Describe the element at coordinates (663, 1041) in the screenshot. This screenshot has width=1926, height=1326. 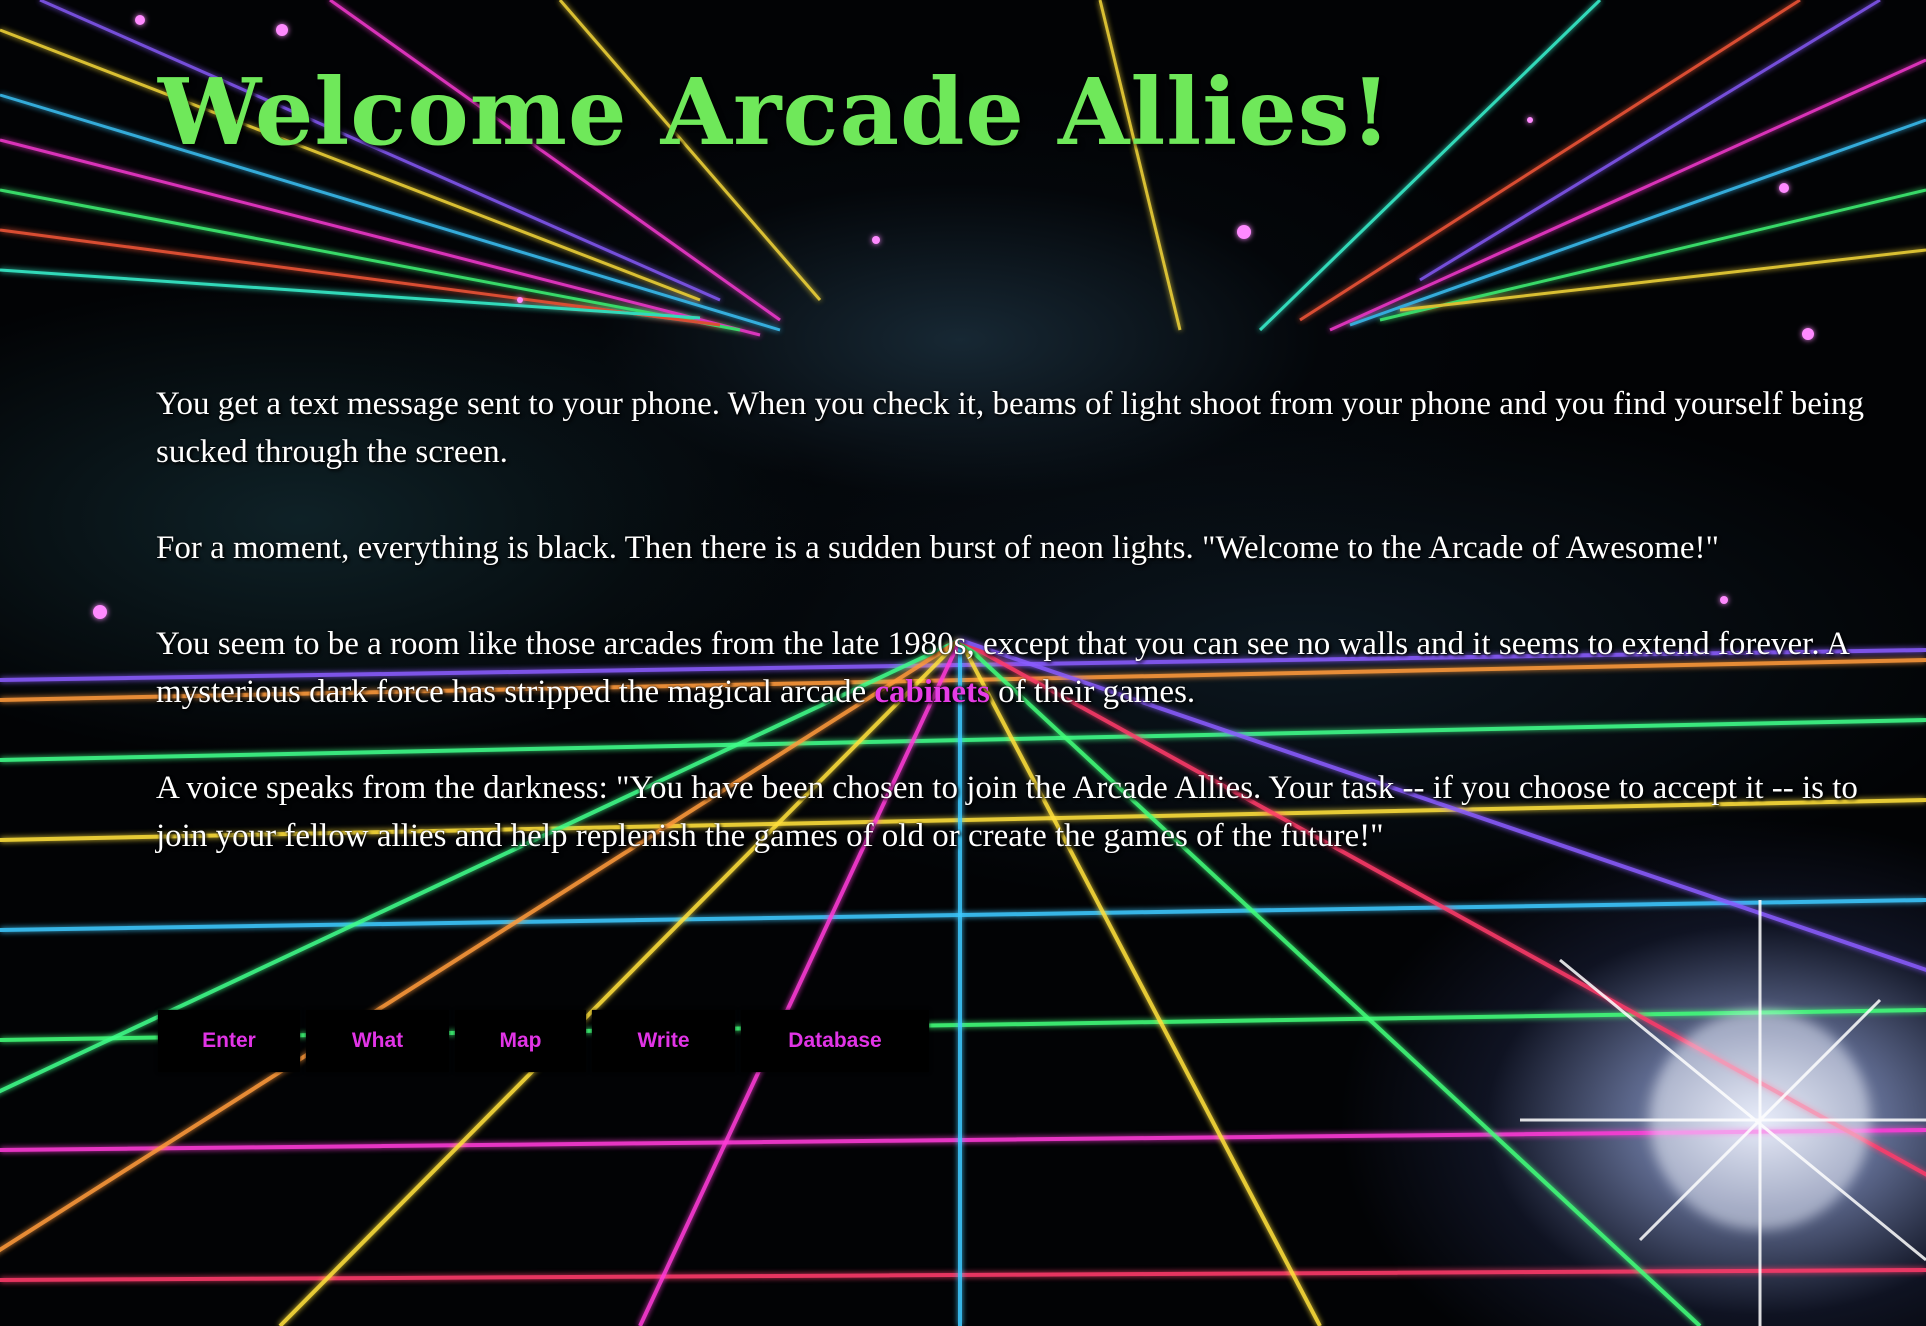
I see `nav-write-button: Write` at that location.